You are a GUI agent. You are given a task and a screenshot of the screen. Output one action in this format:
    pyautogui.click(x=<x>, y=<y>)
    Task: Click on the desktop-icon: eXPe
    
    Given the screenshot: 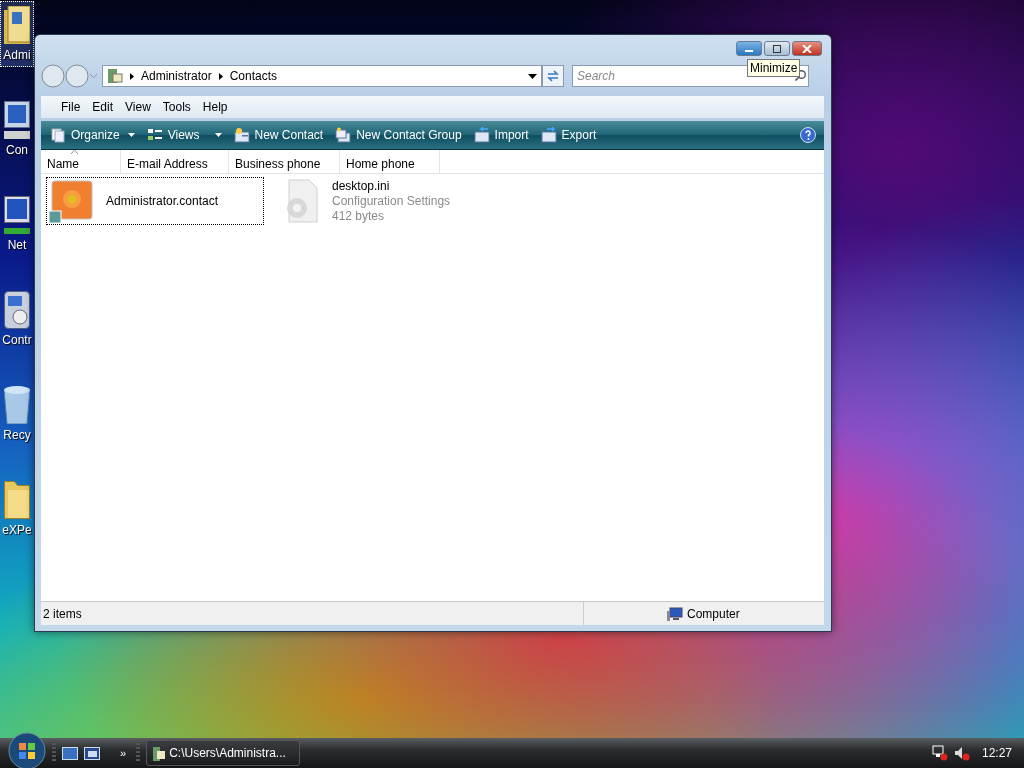 What is the action you would take?
    pyautogui.click(x=17, y=509)
    